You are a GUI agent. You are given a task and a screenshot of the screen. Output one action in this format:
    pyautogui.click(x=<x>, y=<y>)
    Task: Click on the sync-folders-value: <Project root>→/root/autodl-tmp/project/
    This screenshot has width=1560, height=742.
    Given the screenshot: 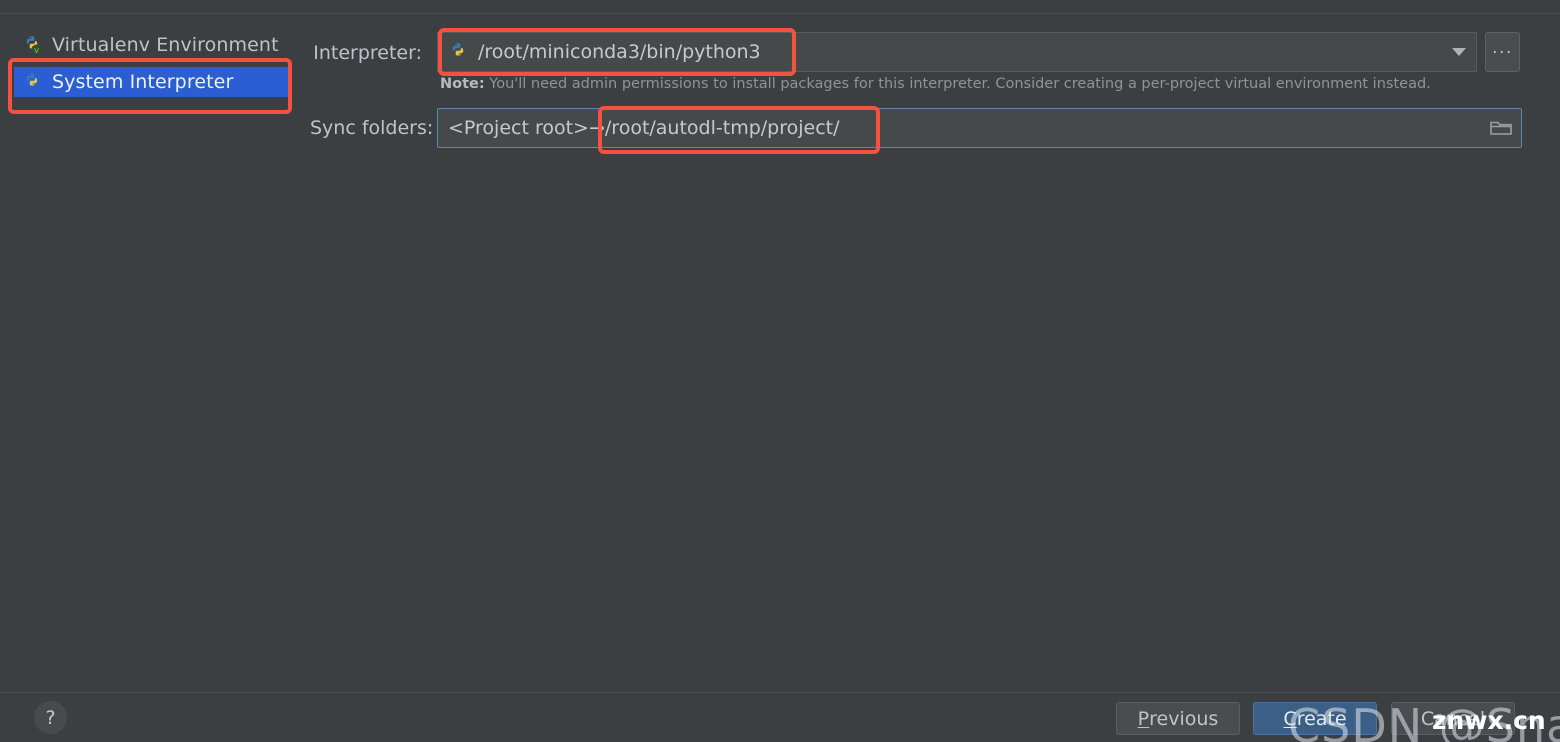 What is the action you would take?
    pyautogui.click(x=644, y=128)
    